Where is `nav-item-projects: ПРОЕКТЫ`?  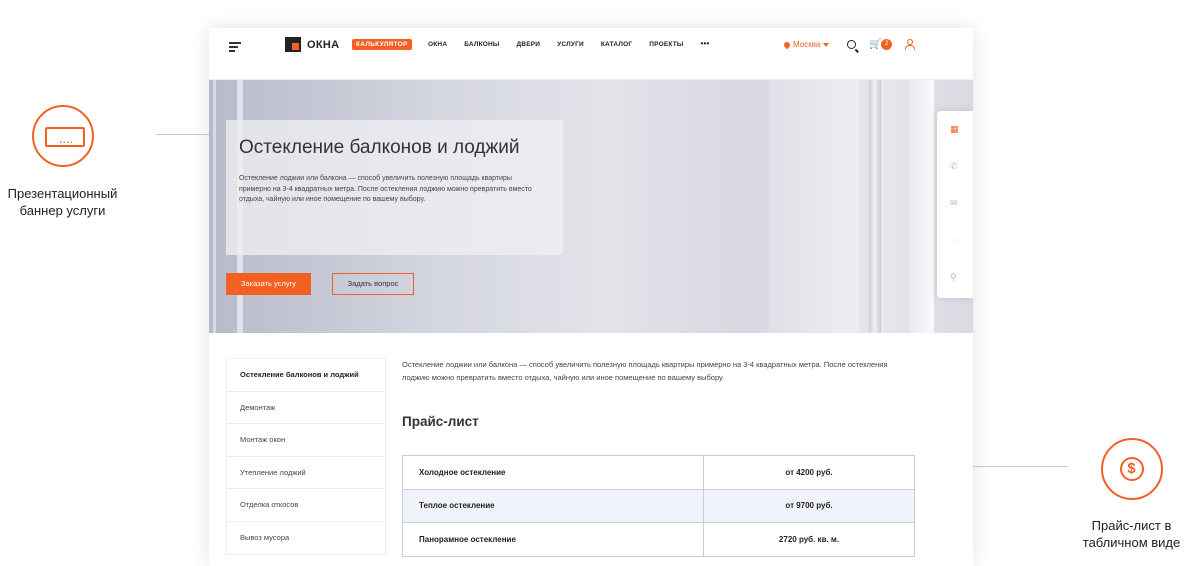
nav-item-projects: ПРОЕКТЫ is located at coordinates (666, 44).